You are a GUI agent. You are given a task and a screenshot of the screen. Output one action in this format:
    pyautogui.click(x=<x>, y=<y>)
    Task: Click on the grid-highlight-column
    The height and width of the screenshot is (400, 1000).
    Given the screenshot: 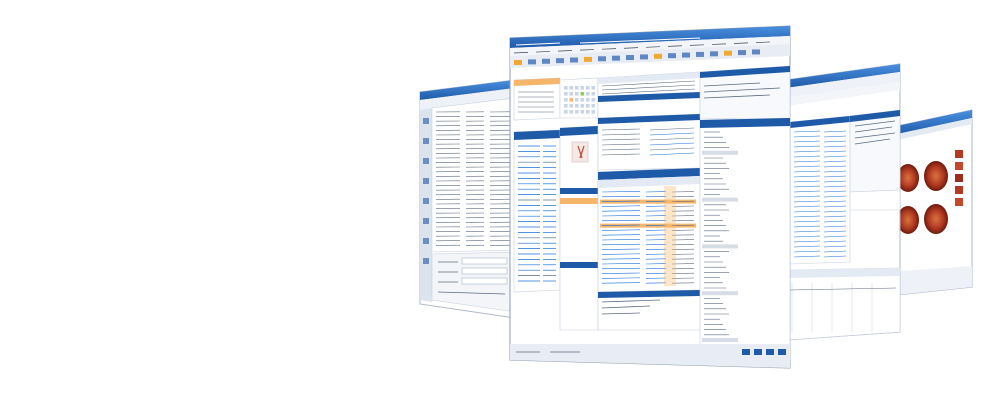 What is the action you would take?
    pyautogui.click(x=670, y=236)
    